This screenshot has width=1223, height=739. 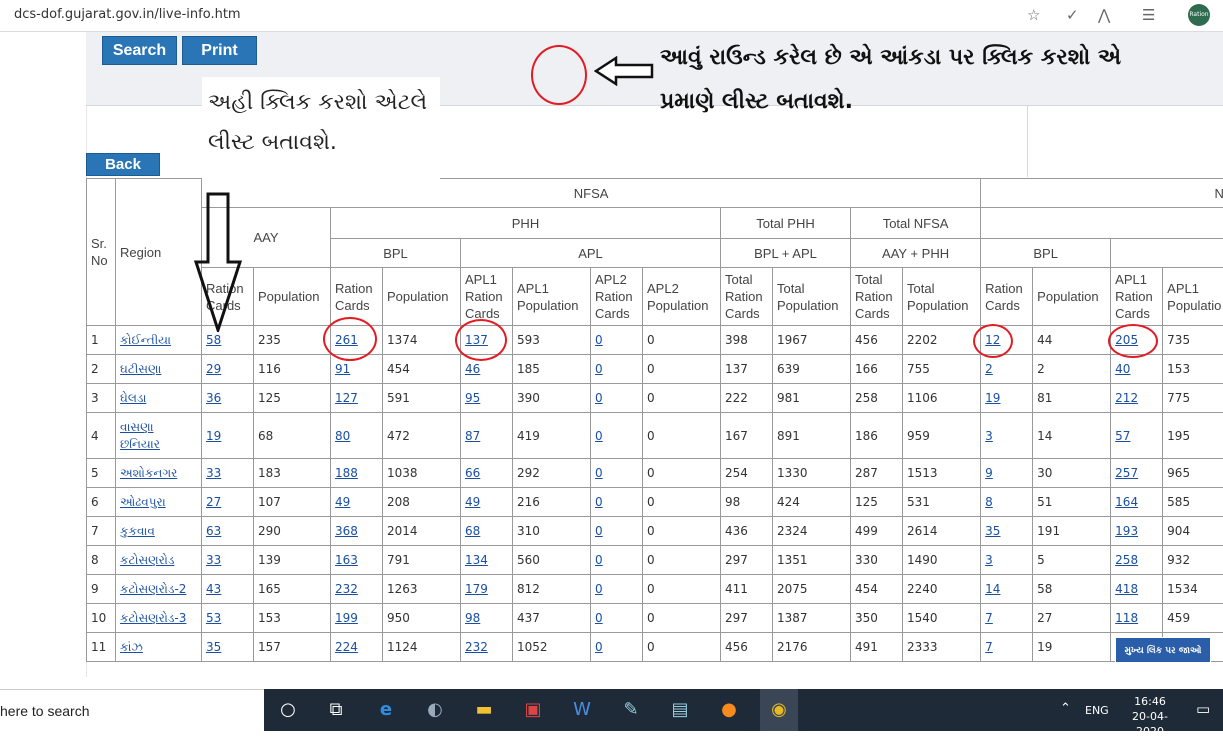 What do you see at coordinates (1126, 531) in the screenshot?
I see `count-link: 193` at bounding box center [1126, 531].